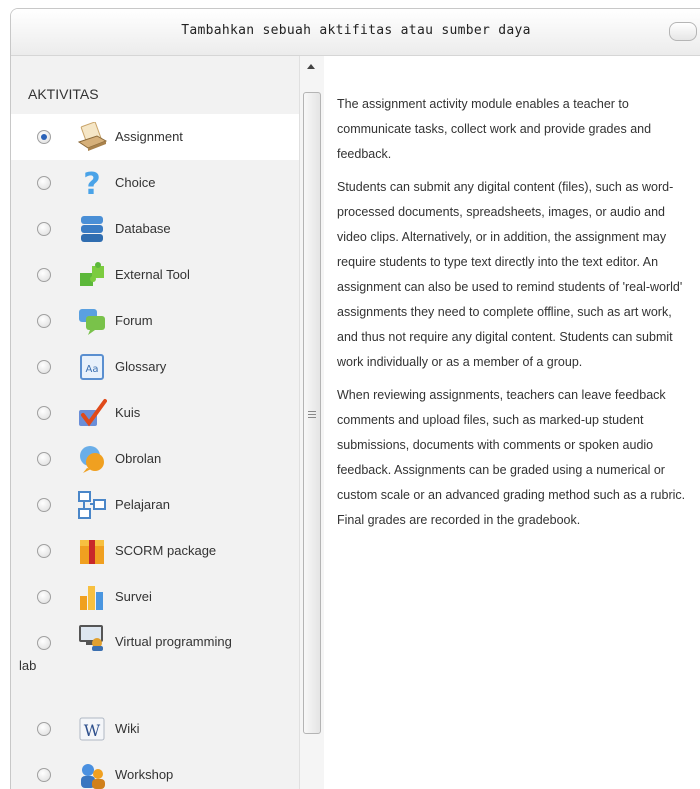 This screenshot has height=789, width=700. Describe the element at coordinates (44, 643) in the screenshot. I see `virtual-programming-lab-radio` at that location.